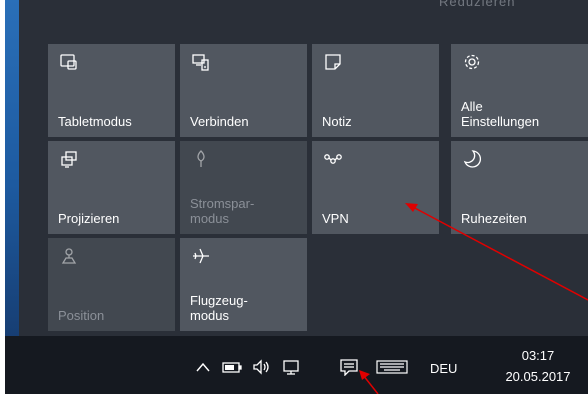 The width and height of the screenshot is (588, 394). Describe the element at coordinates (538, 376) in the screenshot. I see `date: 20.05.2017` at that location.